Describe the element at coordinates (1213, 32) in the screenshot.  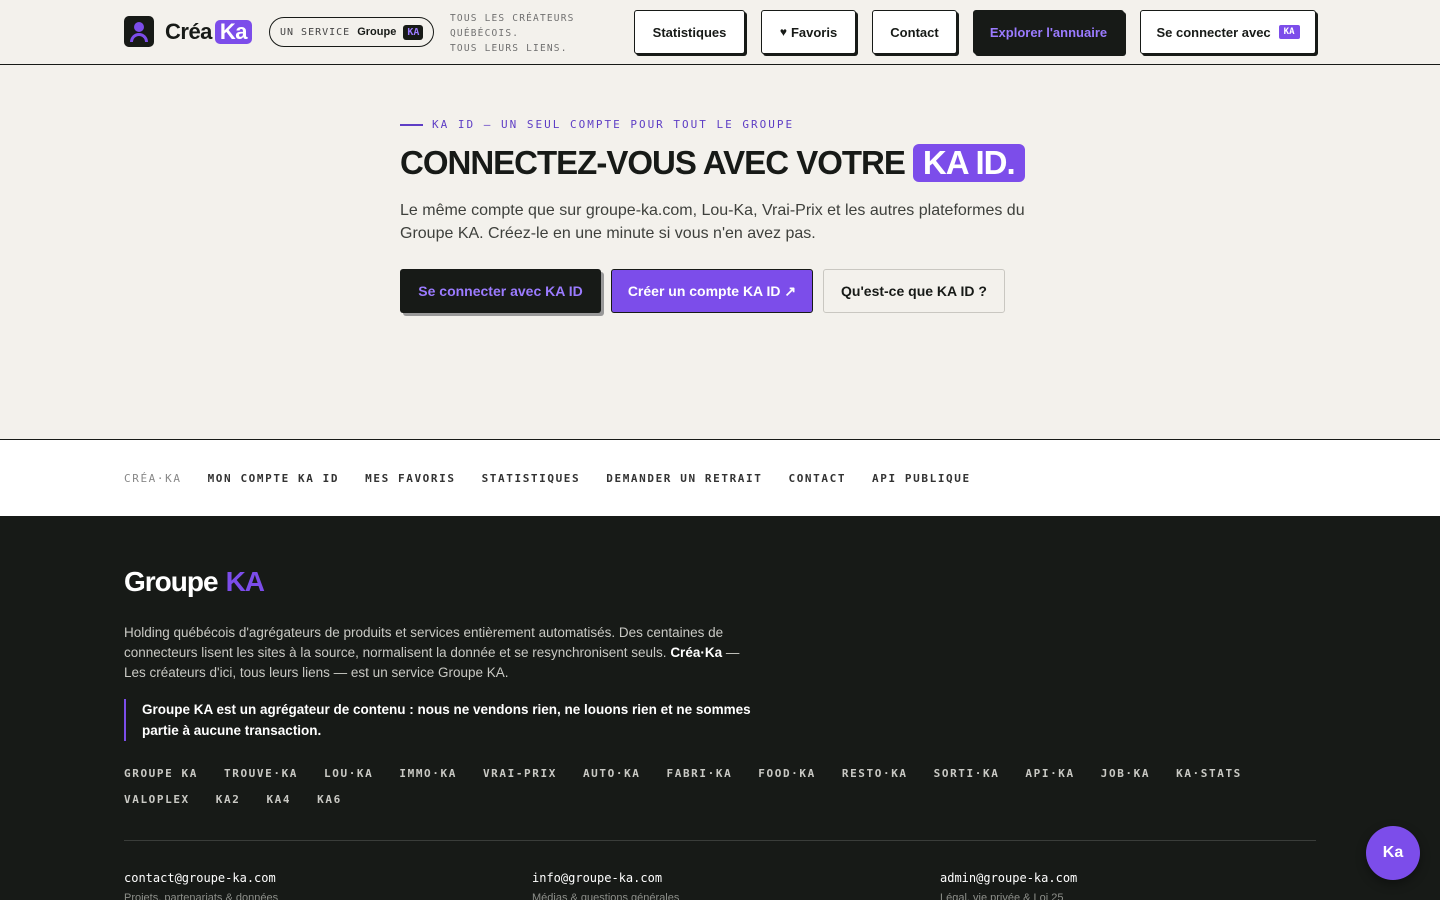
I see `connect-label: Se connecter avec` at that location.